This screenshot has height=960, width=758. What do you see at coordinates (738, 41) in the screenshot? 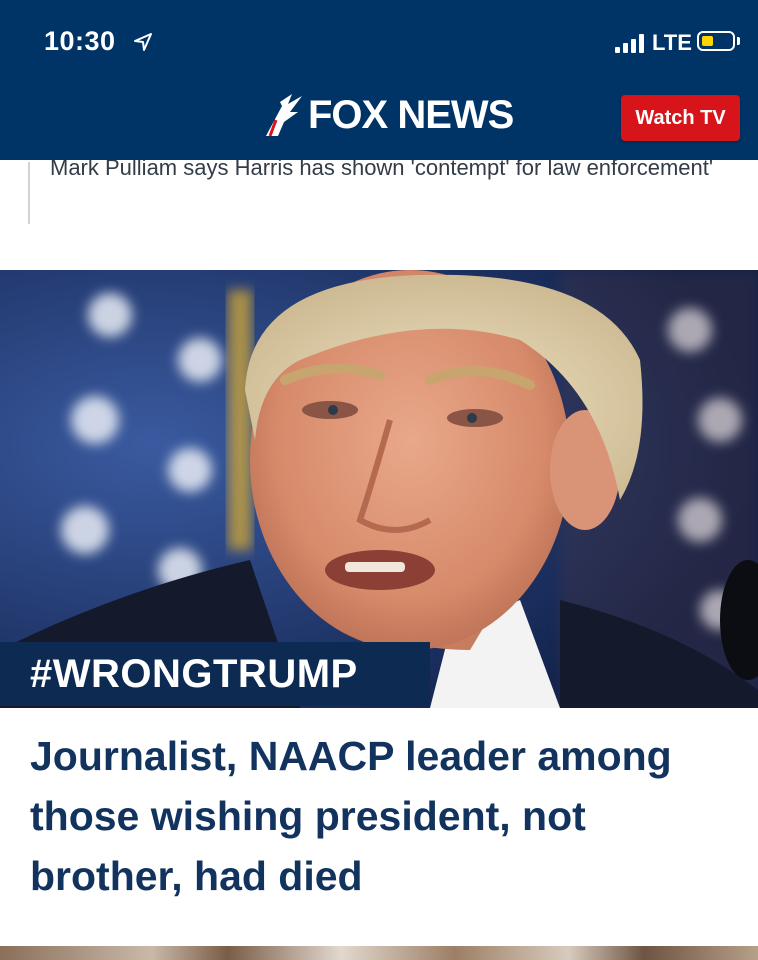
I see `battery-tip` at bounding box center [738, 41].